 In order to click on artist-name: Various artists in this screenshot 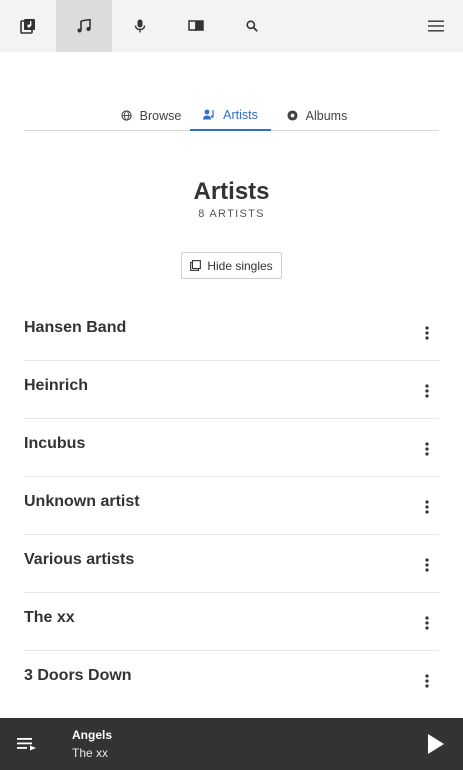, I will do `click(79, 560)`.